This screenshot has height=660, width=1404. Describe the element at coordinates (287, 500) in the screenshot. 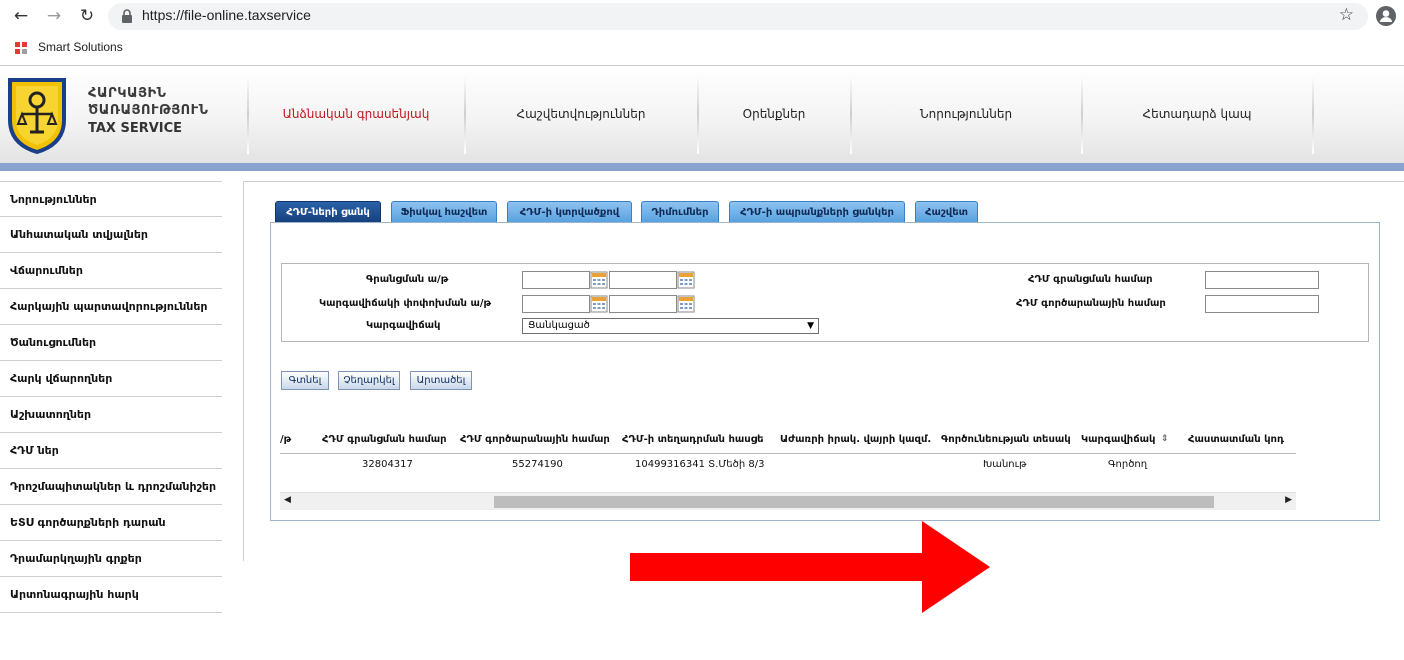

I see `scroll-left-icon: ◀` at that location.